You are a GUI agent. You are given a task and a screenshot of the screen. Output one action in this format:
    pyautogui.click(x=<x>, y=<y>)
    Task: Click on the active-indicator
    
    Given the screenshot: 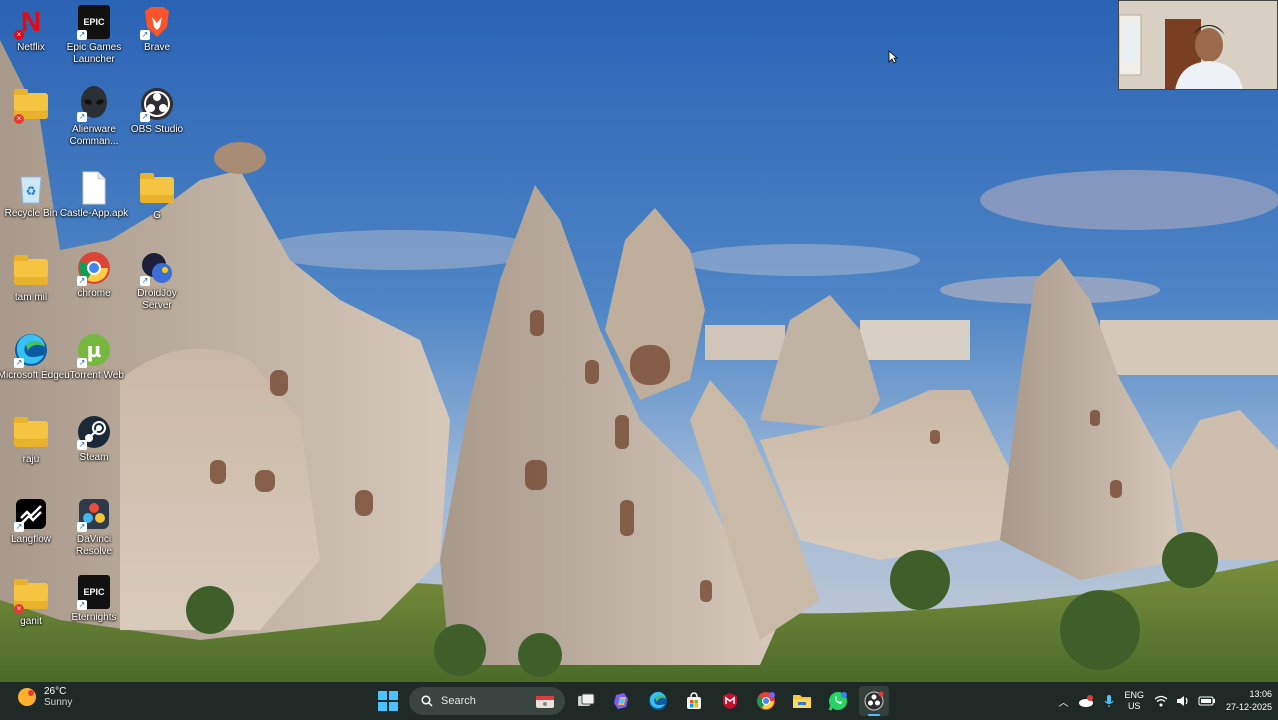 What is the action you would take?
    pyautogui.click(x=874, y=715)
    